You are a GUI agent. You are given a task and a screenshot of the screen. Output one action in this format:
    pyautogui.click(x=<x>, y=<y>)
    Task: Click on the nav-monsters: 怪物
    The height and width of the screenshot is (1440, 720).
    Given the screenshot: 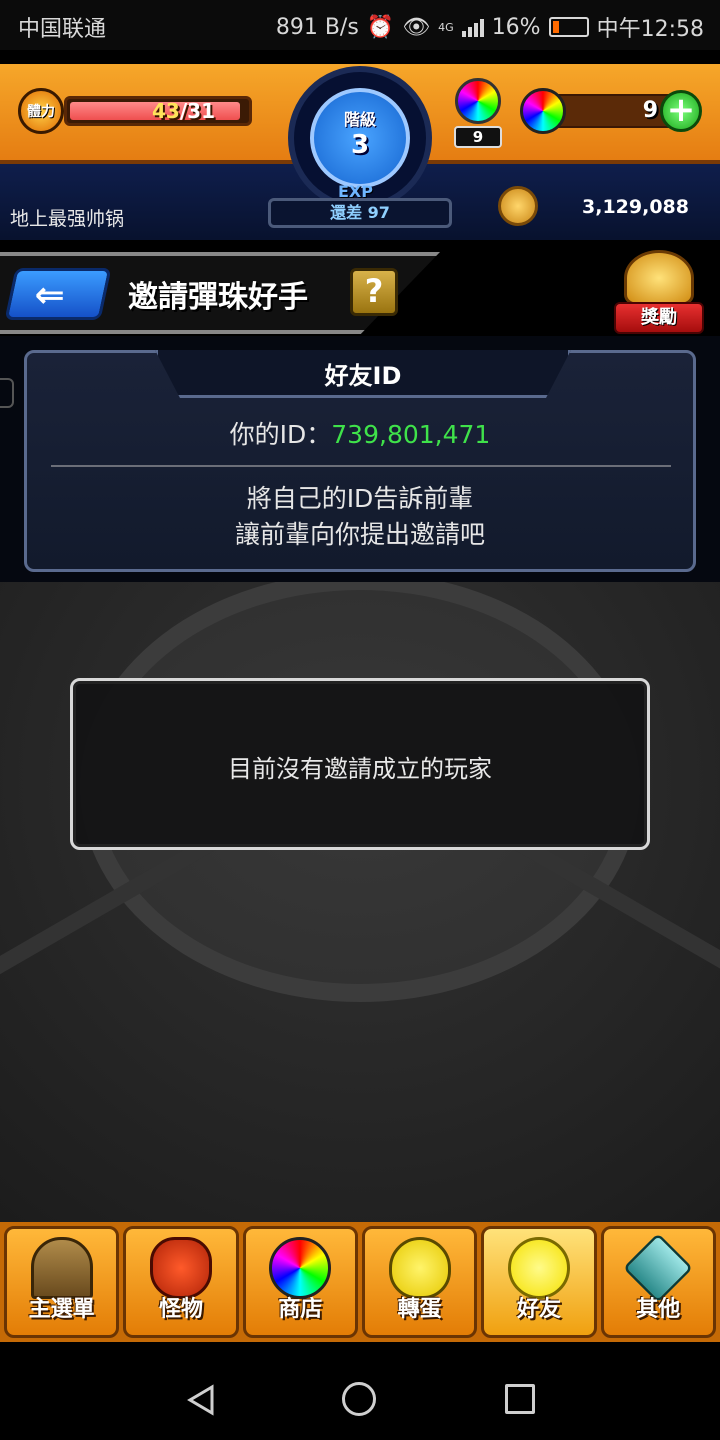 What is the action you would take?
    pyautogui.click(x=181, y=1282)
    